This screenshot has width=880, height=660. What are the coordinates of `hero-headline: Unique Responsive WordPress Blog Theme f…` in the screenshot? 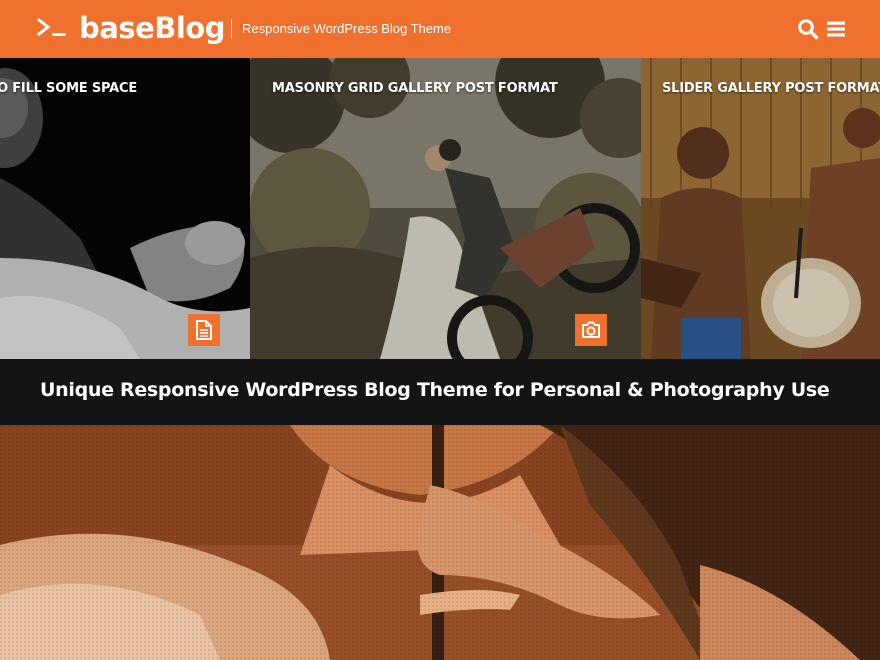 It's located at (435, 390).